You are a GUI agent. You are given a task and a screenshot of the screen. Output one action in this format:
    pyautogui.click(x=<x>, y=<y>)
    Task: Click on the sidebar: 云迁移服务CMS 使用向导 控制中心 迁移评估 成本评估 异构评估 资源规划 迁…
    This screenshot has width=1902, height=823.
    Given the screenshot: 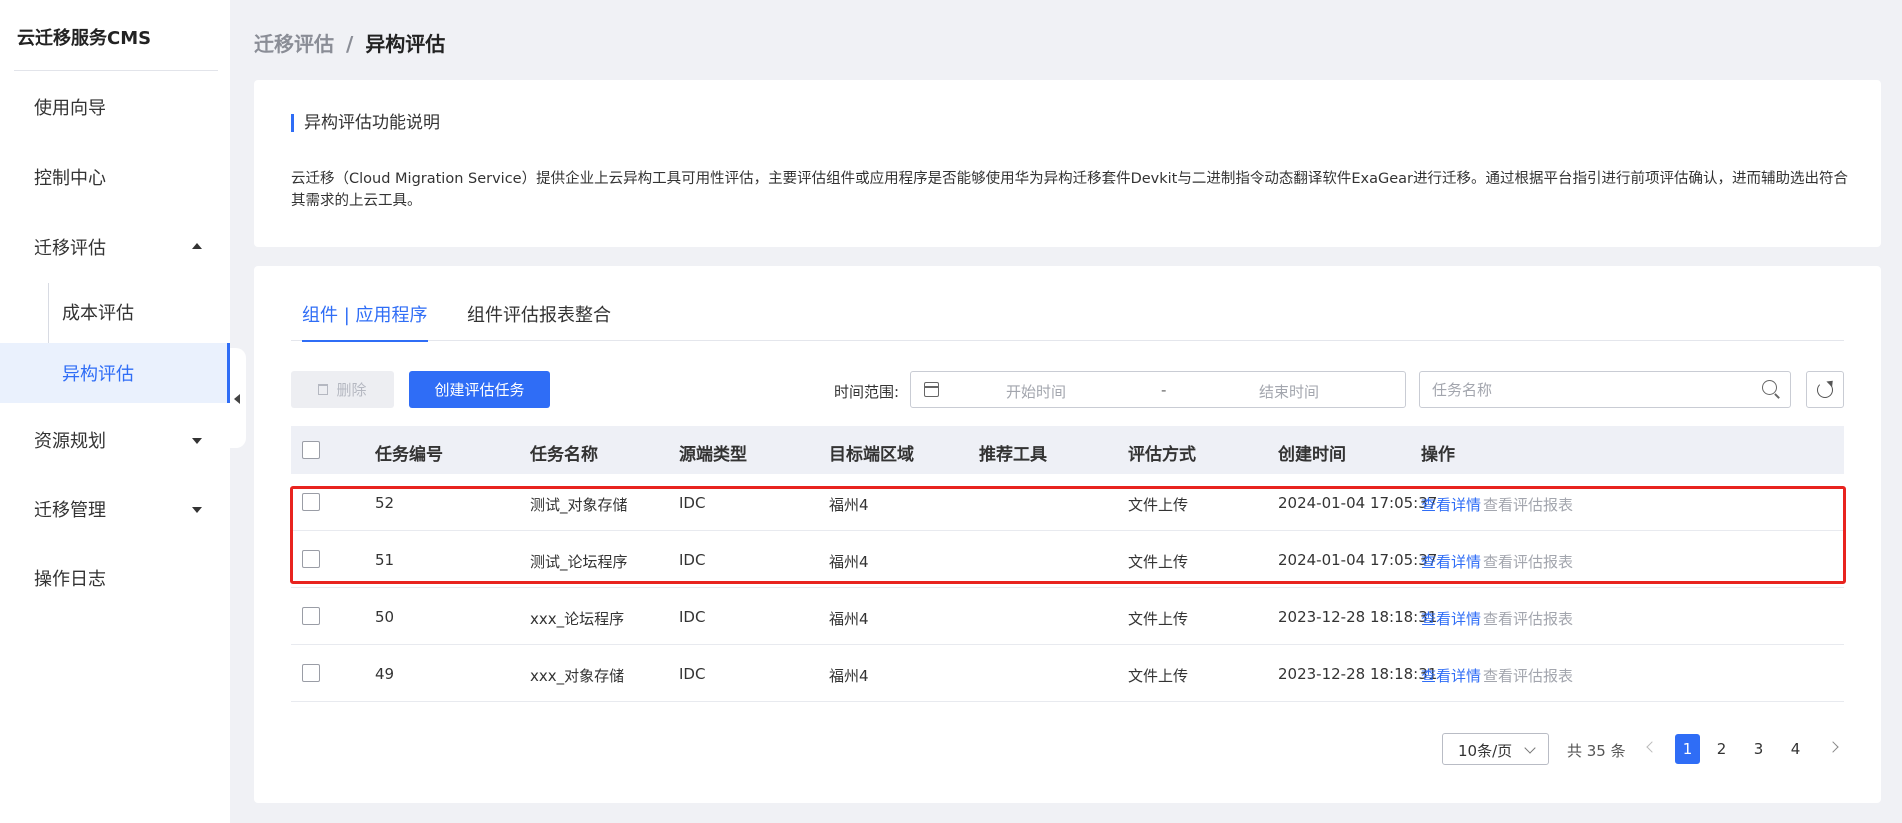 What is the action you would take?
    pyautogui.click(x=115, y=411)
    